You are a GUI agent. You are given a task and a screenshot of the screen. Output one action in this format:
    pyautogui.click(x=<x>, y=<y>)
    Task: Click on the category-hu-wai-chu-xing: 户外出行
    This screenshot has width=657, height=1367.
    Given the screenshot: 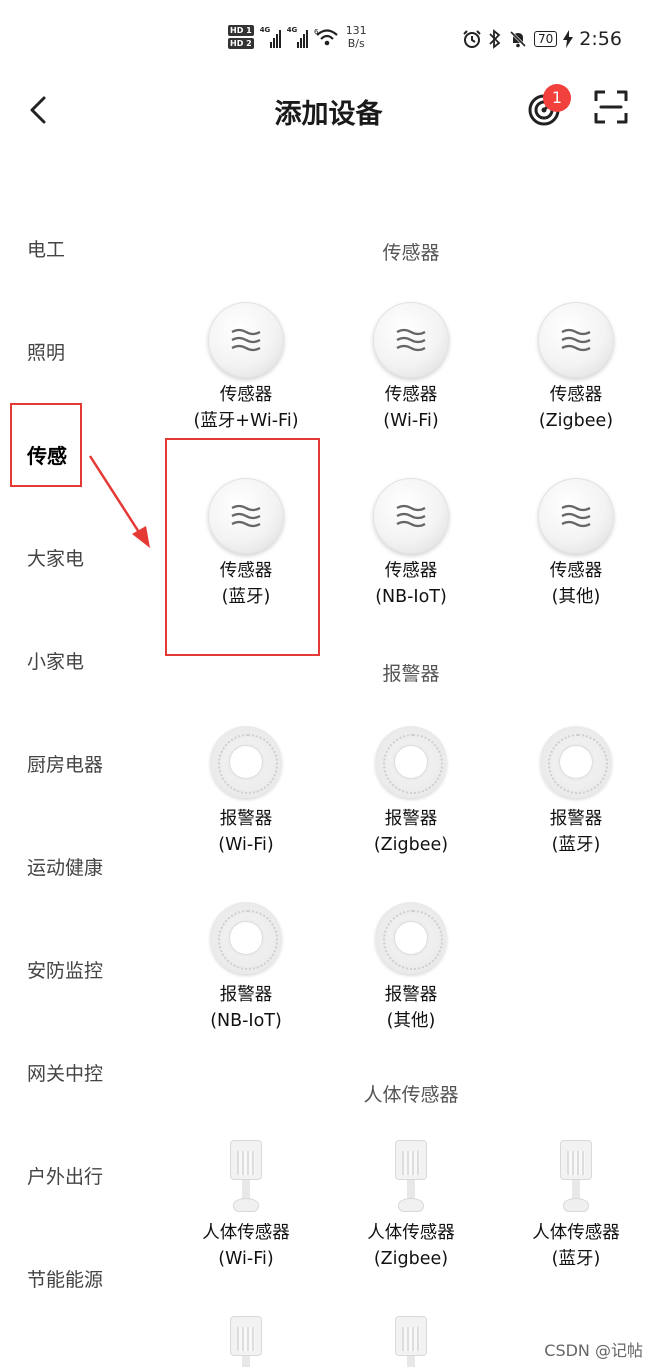 What is the action you would take?
    pyautogui.click(x=65, y=1175)
    